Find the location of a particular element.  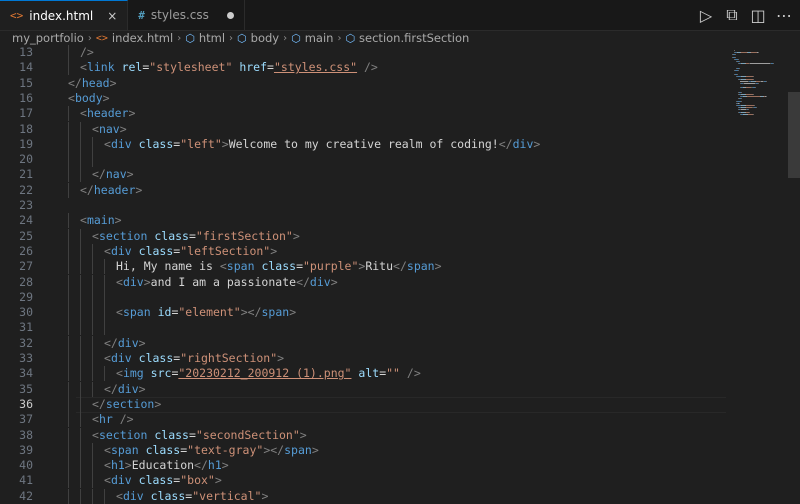

code-line: 23 is located at coordinates (364, 205).